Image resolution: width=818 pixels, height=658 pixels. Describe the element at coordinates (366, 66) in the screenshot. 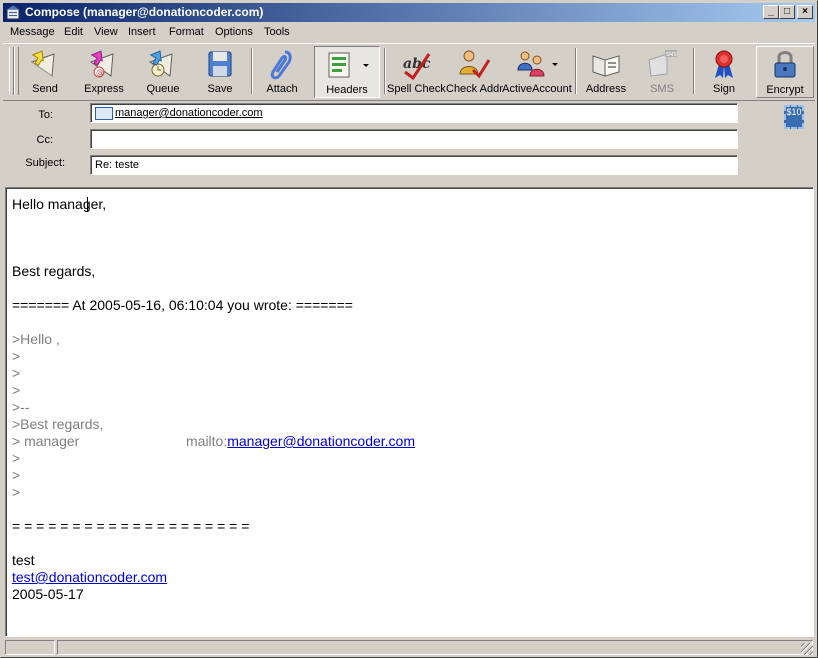

I see `headers-dropdown-icon` at that location.